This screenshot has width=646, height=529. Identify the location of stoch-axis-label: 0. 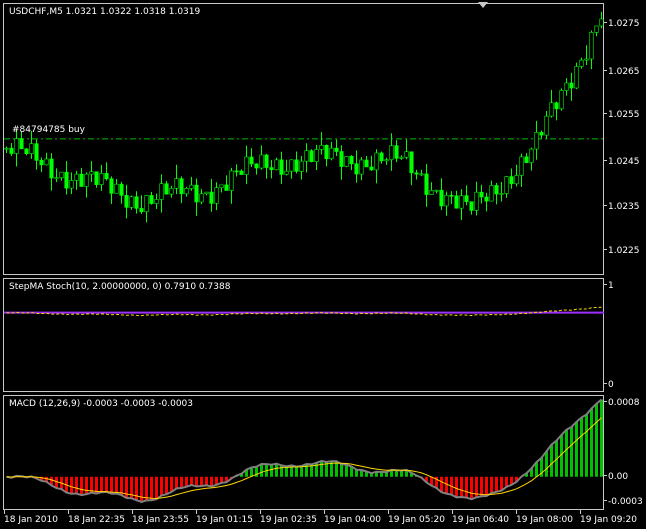
(611, 385).